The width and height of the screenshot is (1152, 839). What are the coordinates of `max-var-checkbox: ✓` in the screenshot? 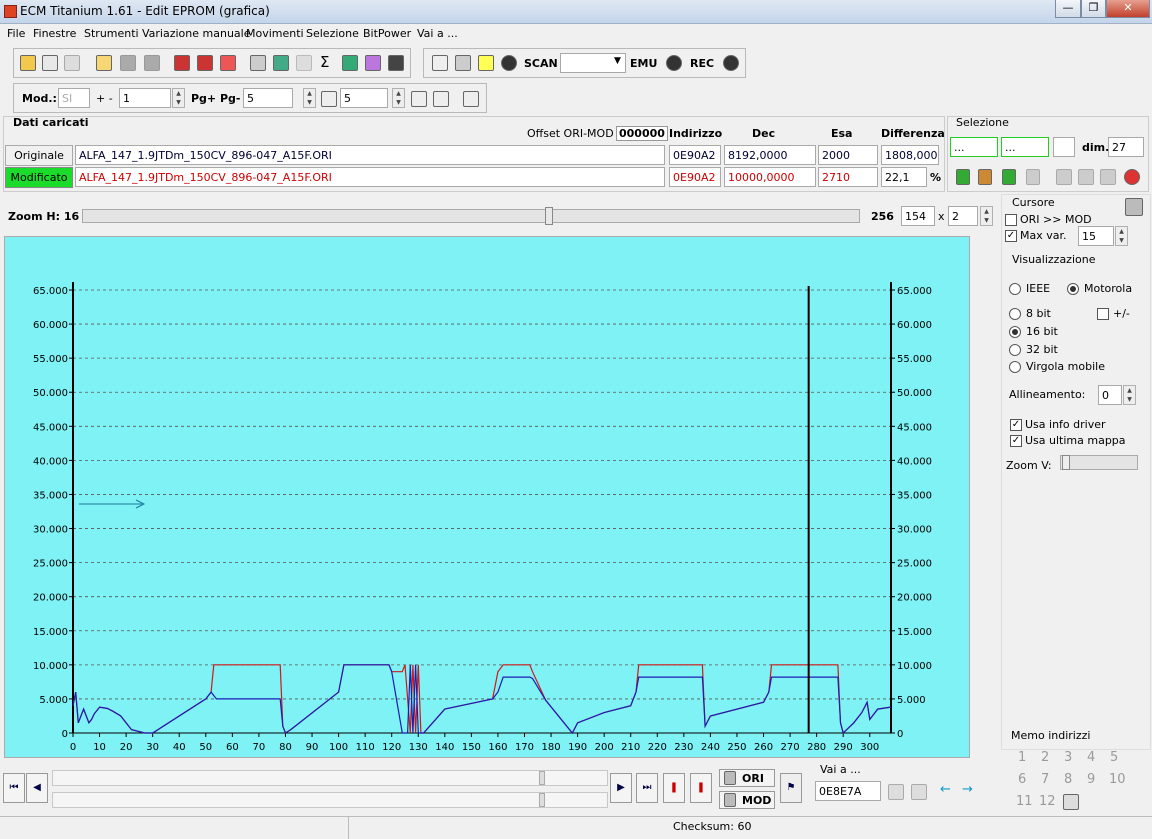 It's located at (1011, 236).